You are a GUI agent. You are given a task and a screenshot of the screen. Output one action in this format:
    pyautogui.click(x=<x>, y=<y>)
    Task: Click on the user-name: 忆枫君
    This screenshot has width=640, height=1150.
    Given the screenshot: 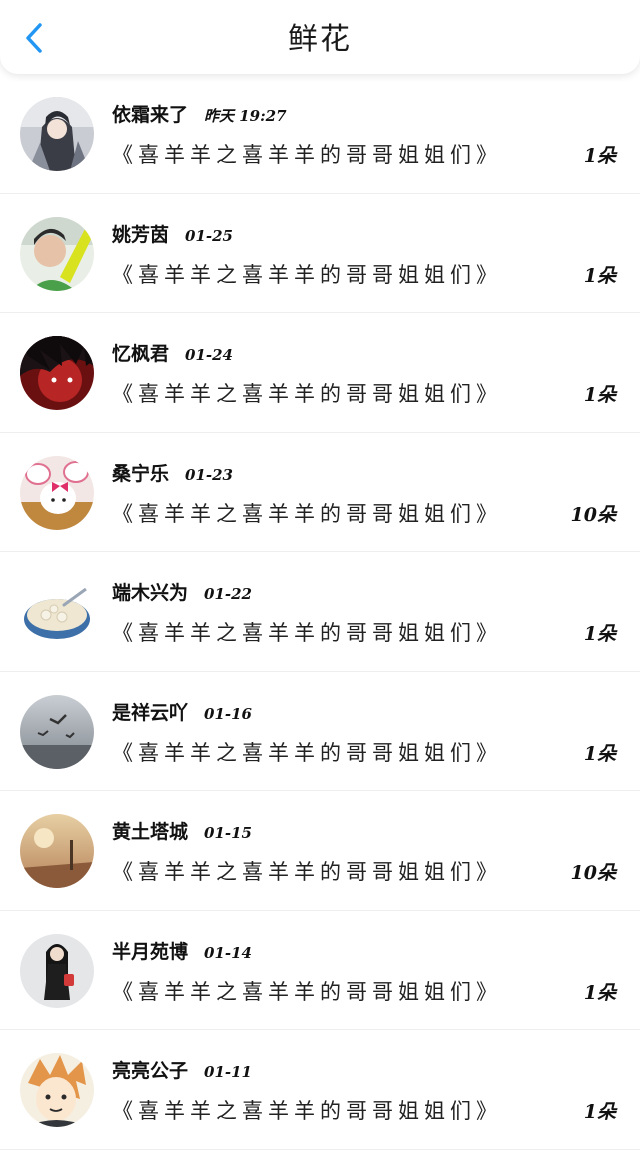 What is the action you would take?
    pyautogui.click(x=141, y=354)
    